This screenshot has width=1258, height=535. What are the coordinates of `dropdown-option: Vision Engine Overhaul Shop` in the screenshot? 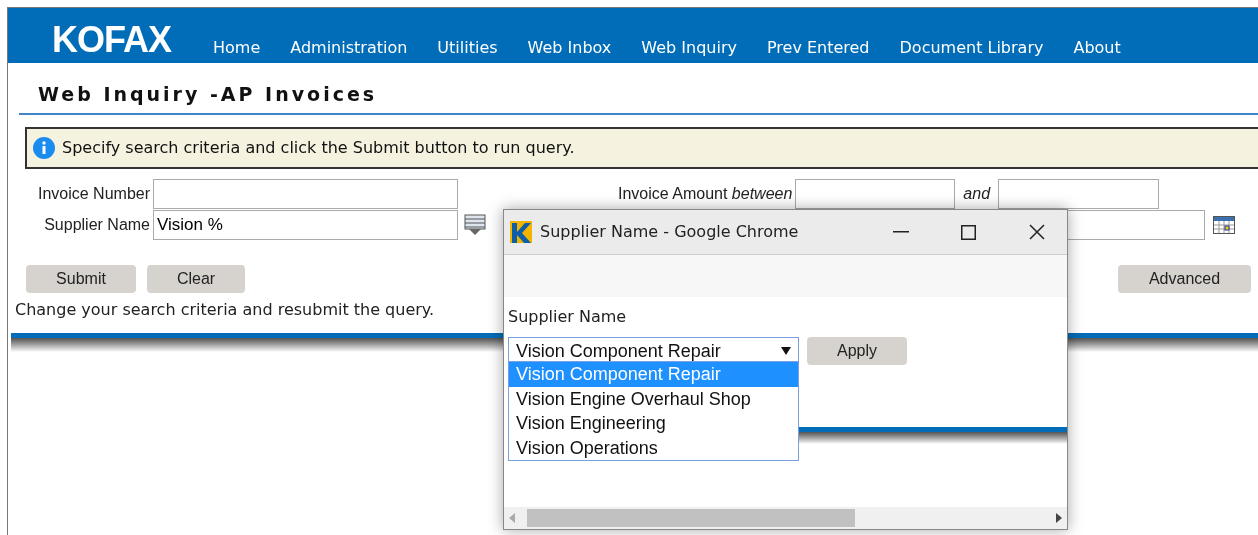 It's located at (653, 398).